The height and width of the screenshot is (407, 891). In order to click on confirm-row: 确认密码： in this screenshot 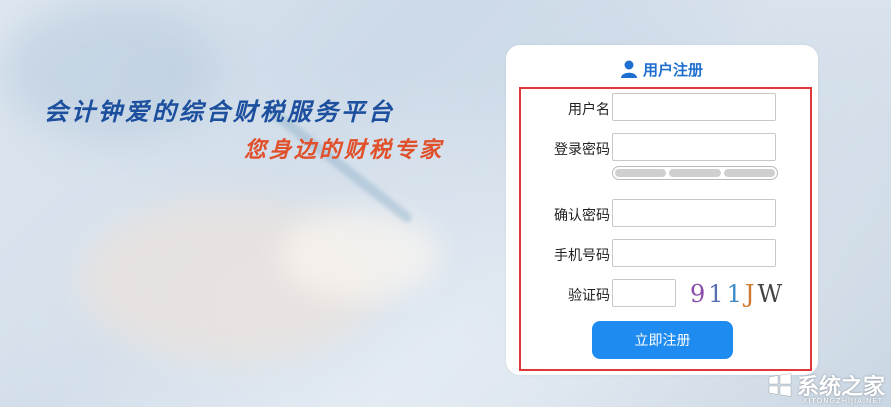, I will do `click(665, 214)`.